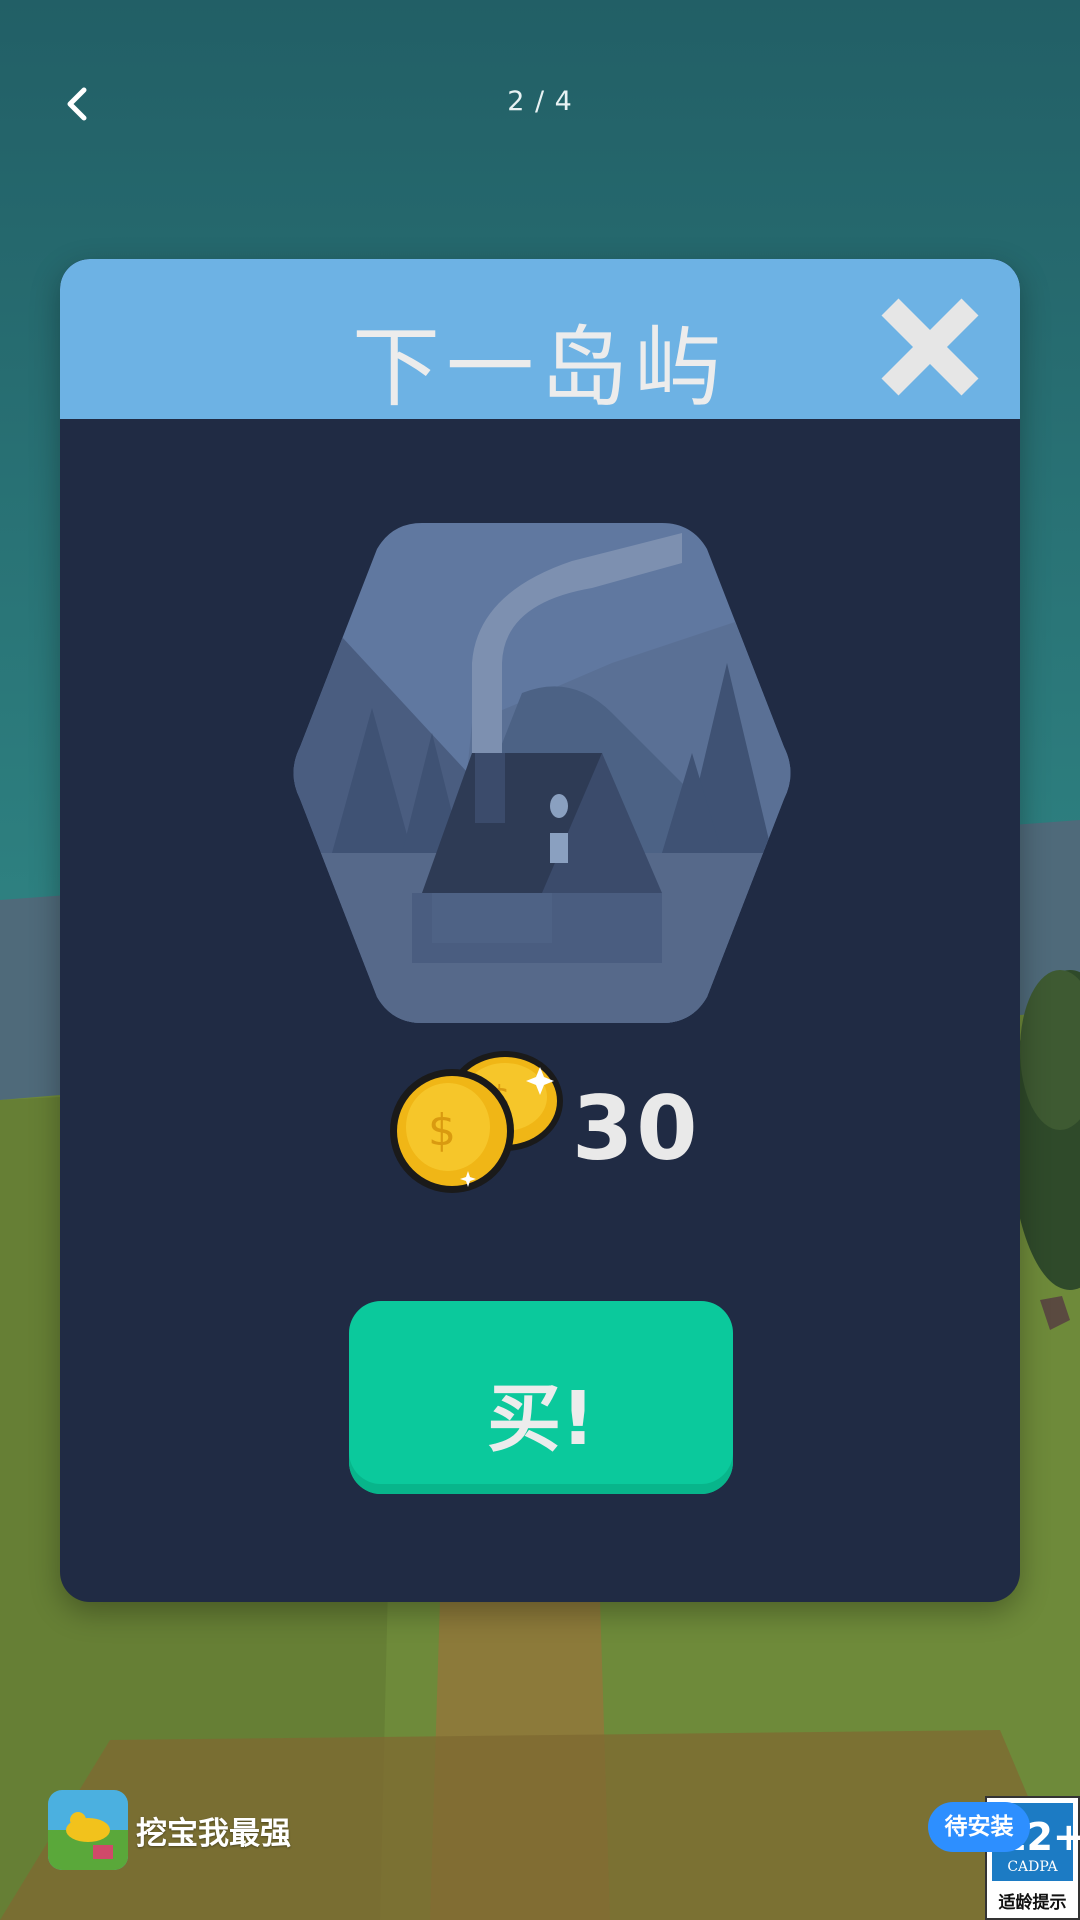 The height and width of the screenshot is (1920, 1080). Describe the element at coordinates (540, 1850) in the screenshot. I see `ad-banner: 挖宝我最强 12+ CADPA 适龄提示 待安装` at that location.